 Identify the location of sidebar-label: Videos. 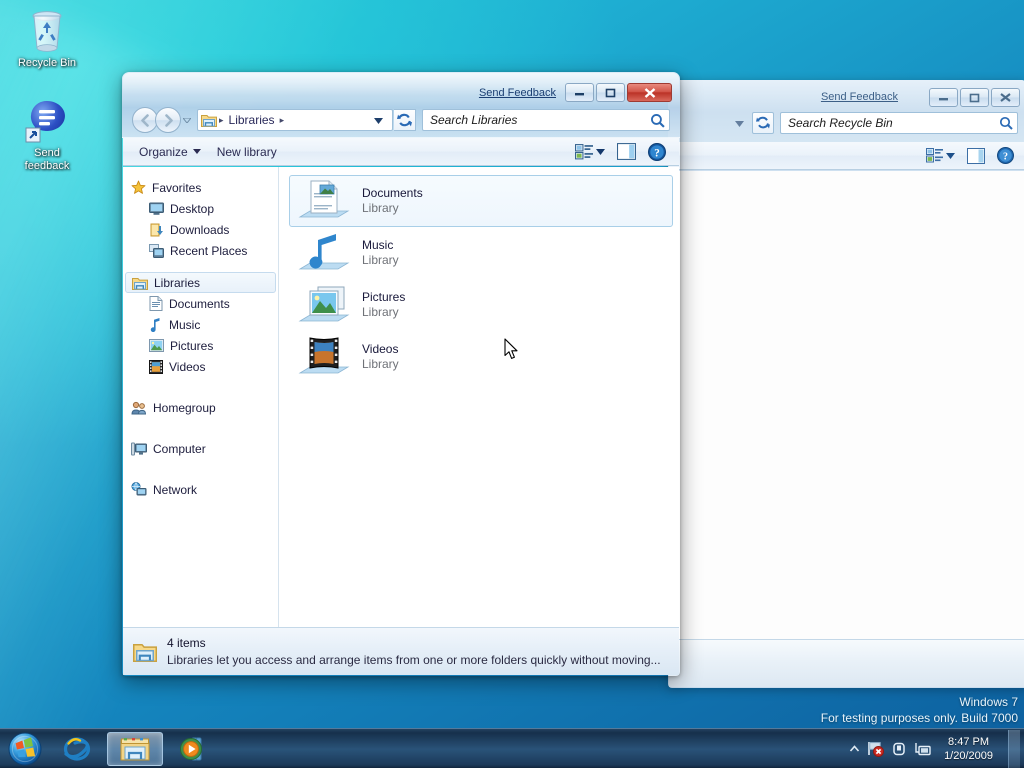
(187, 366).